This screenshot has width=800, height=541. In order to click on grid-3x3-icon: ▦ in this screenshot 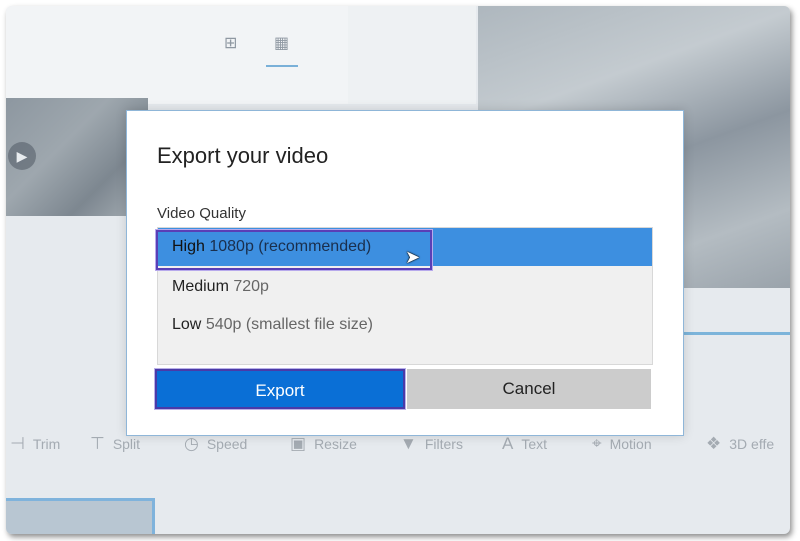, I will do `click(282, 44)`.